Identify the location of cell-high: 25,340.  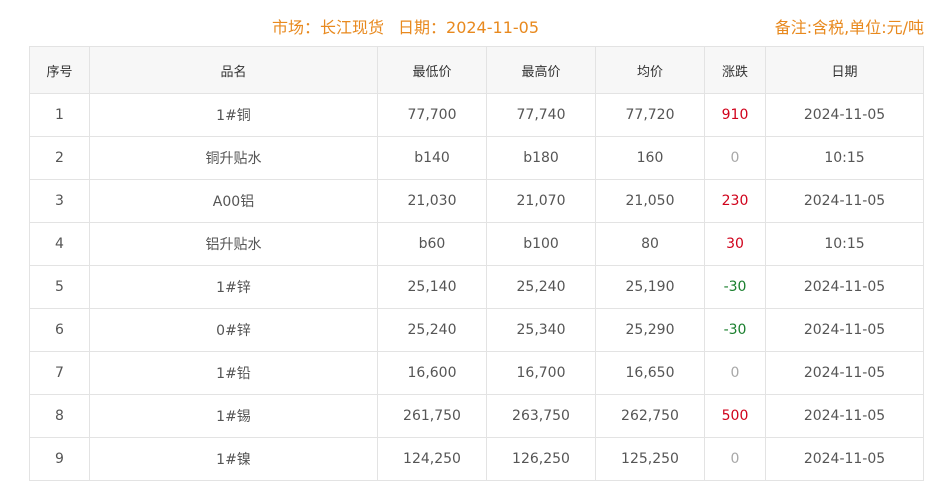
(541, 330).